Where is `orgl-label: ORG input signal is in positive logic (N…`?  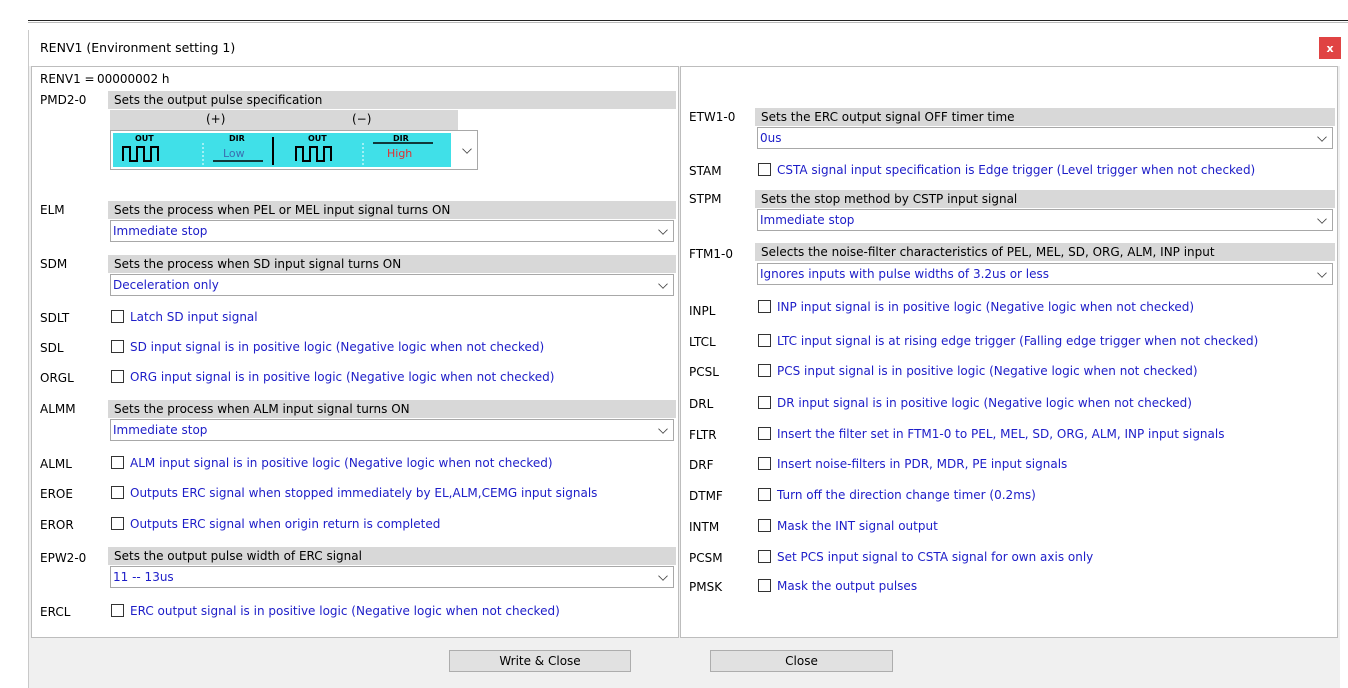 orgl-label: ORG input signal is in positive logic (N… is located at coordinates (342, 377).